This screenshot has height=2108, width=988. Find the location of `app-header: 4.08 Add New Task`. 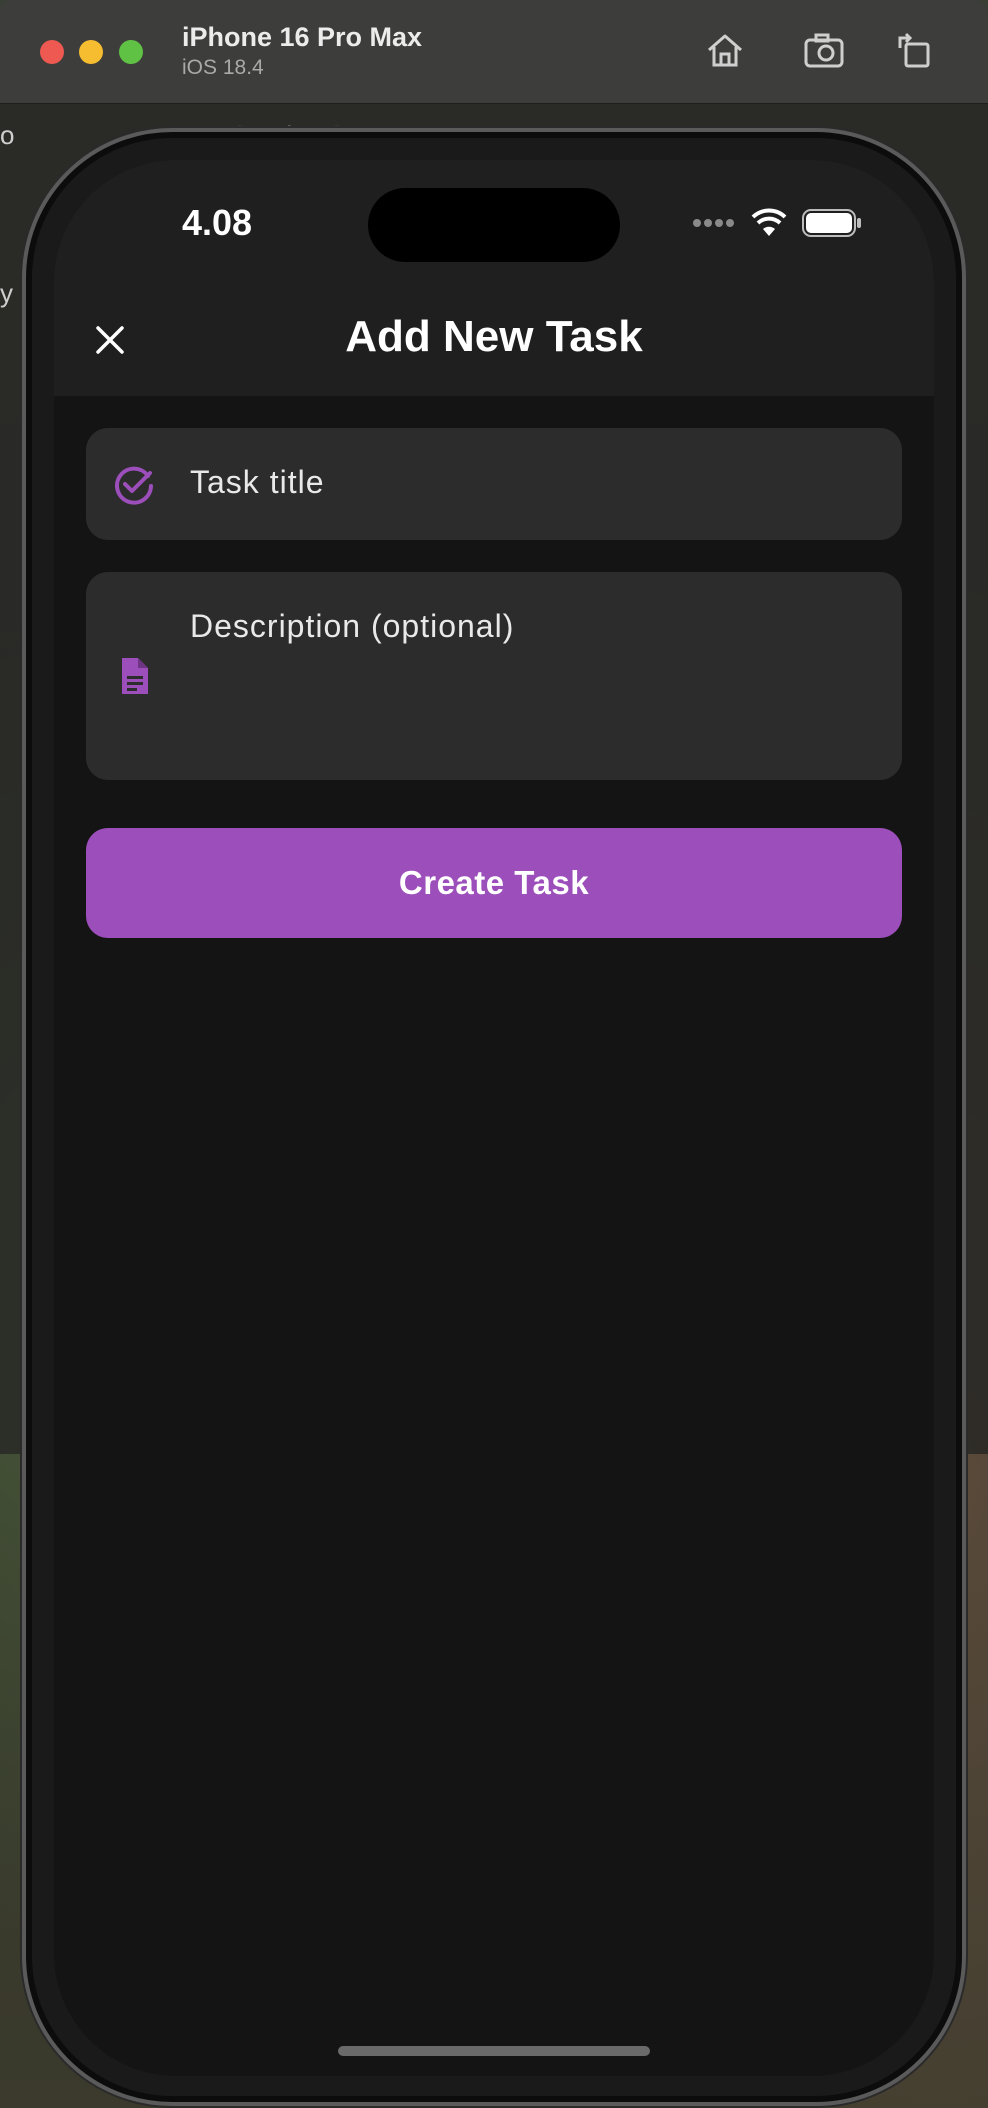

app-header: 4.08 Add New Task is located at coordinates (494, 278).